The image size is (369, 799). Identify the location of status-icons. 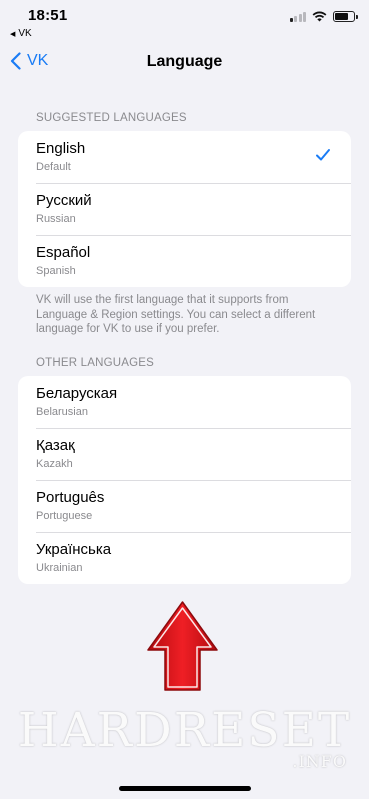
(323, 16).